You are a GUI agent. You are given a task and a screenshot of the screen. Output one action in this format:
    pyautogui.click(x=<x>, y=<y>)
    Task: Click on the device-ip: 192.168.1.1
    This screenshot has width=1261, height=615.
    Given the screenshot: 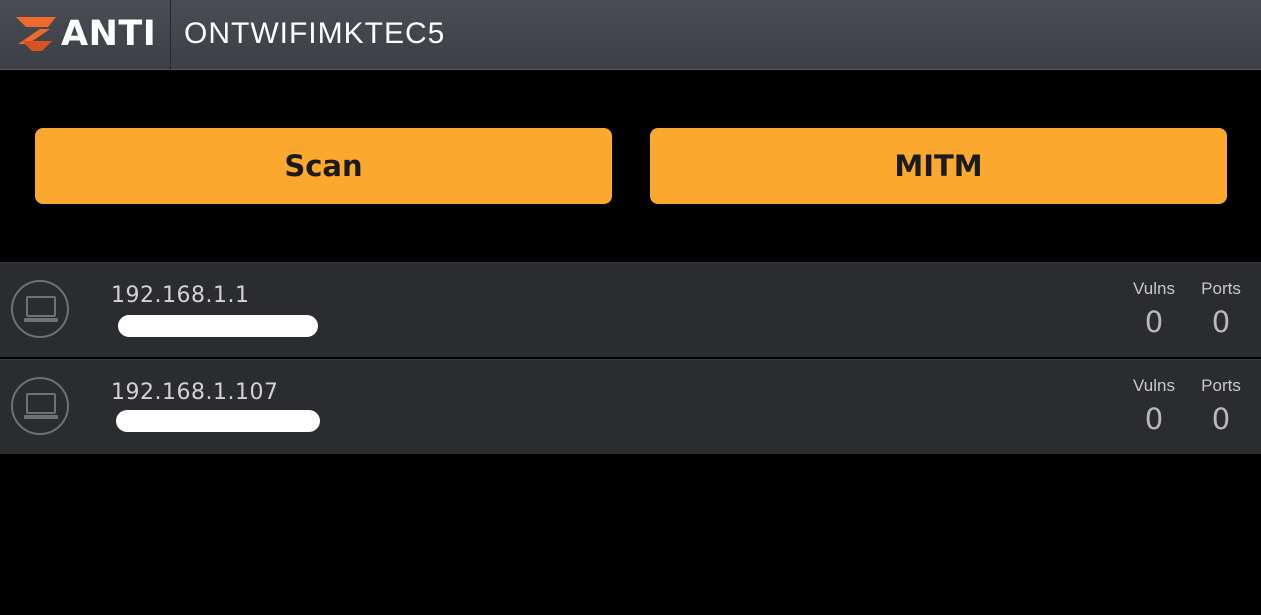 What is the action you would take?
    pyautogui.click(x=180, y=295)
    